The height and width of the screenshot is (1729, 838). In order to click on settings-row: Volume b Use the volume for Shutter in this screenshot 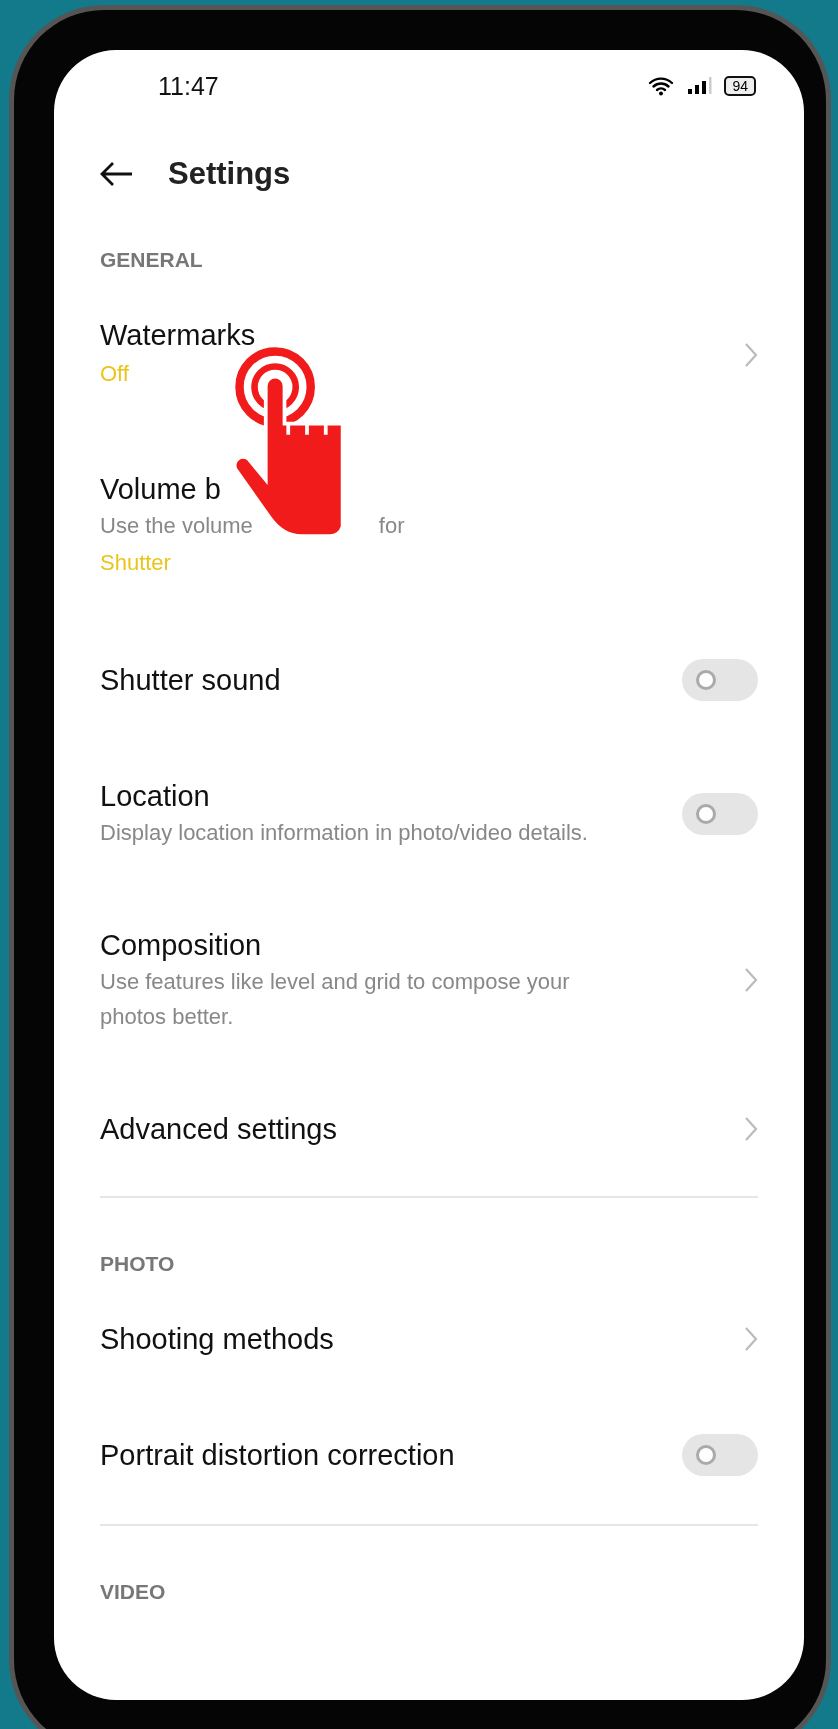, I will do `click(429, 530)`.